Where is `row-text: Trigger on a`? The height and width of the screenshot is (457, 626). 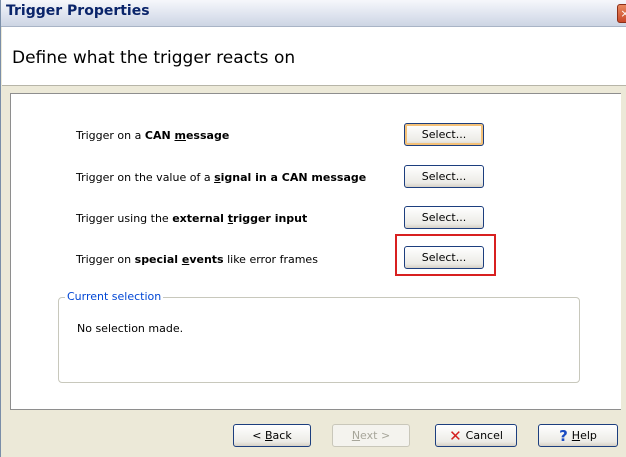
row-text: Trigger on a is located at coordinates (110, 135).